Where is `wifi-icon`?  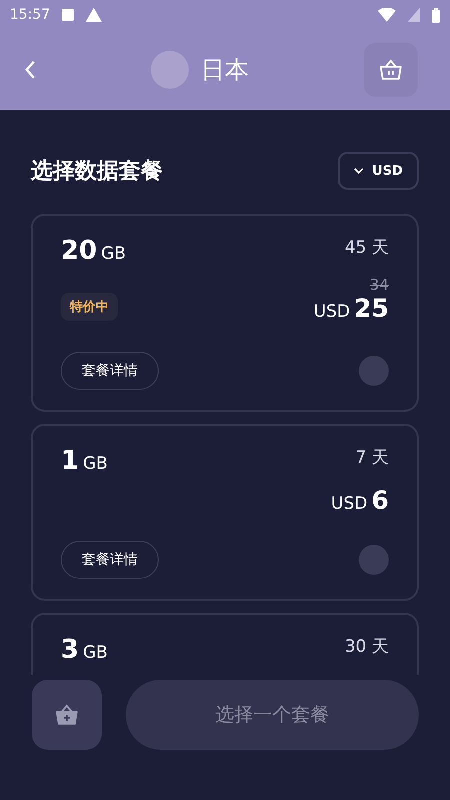
wifi-icon is located at coordinates (387, 15).